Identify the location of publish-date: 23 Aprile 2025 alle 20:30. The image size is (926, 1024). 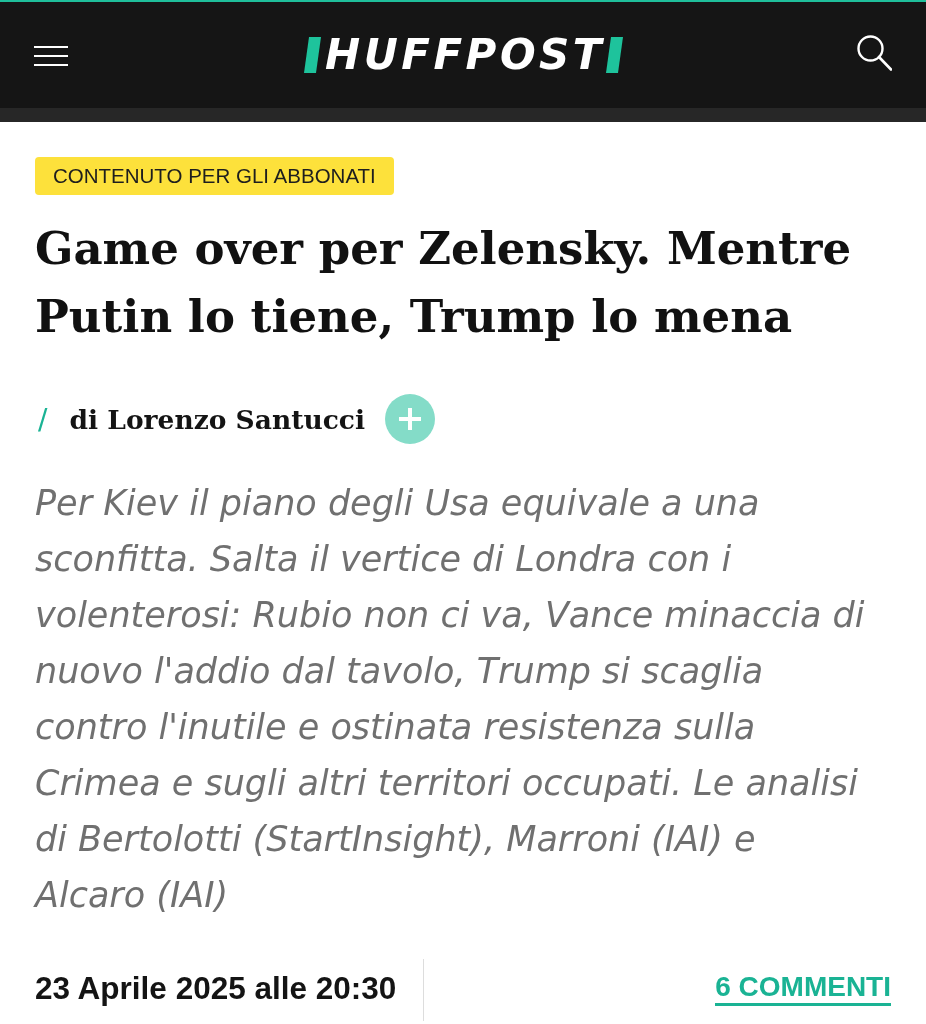
(216, 988).